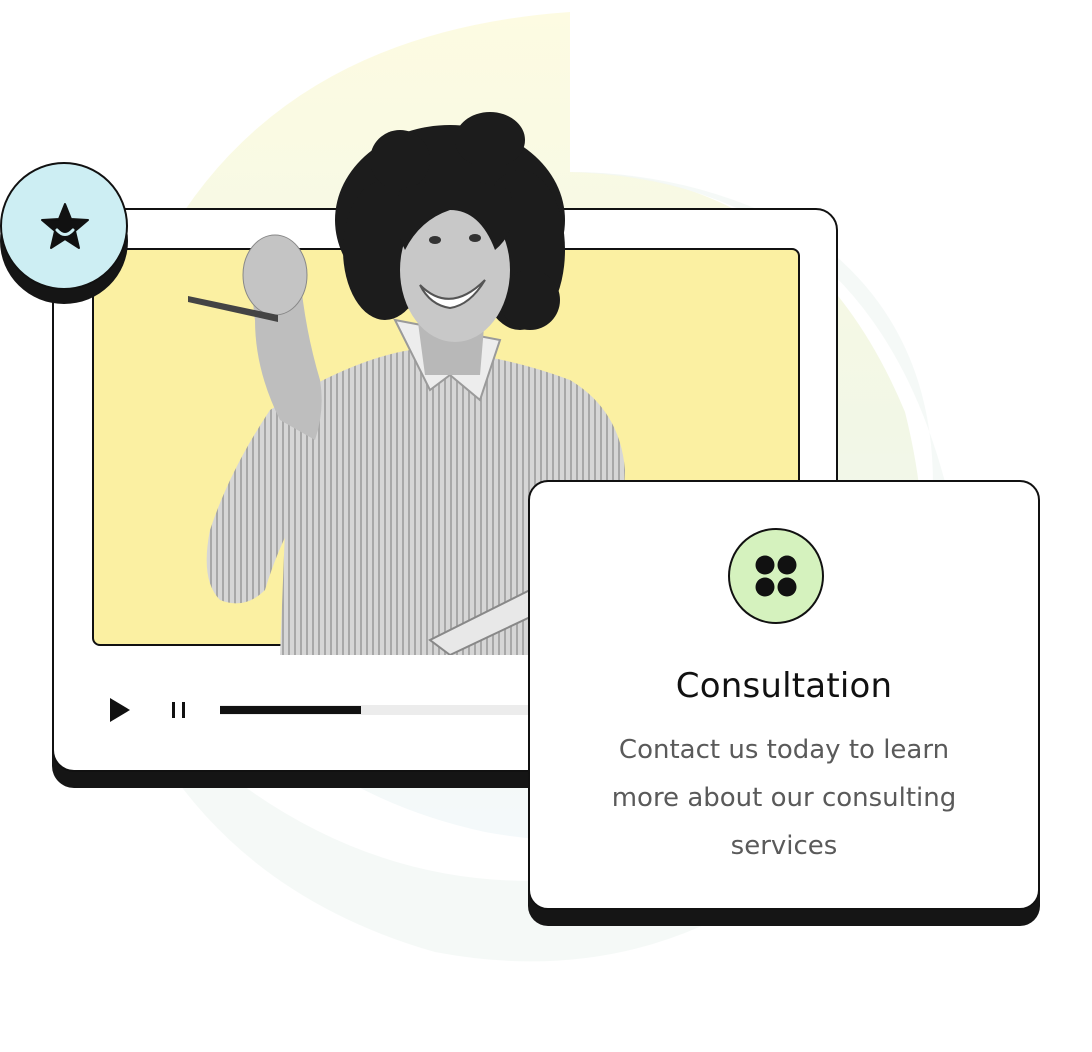 The height and width of the screenshot is (1052, 1092). What do you see at coordinates (380, 710) in the screenshot?
I see `progress-bar` at bounding box center [380, 710].